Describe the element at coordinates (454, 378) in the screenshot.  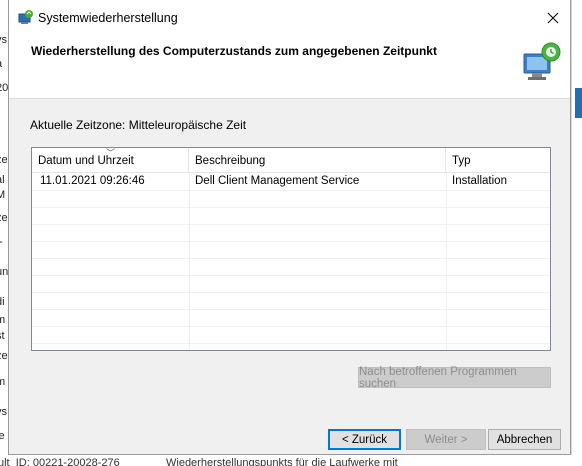
I see `scan-affected-programs-button: Nach betroffenen Programmen suchen` at that location.